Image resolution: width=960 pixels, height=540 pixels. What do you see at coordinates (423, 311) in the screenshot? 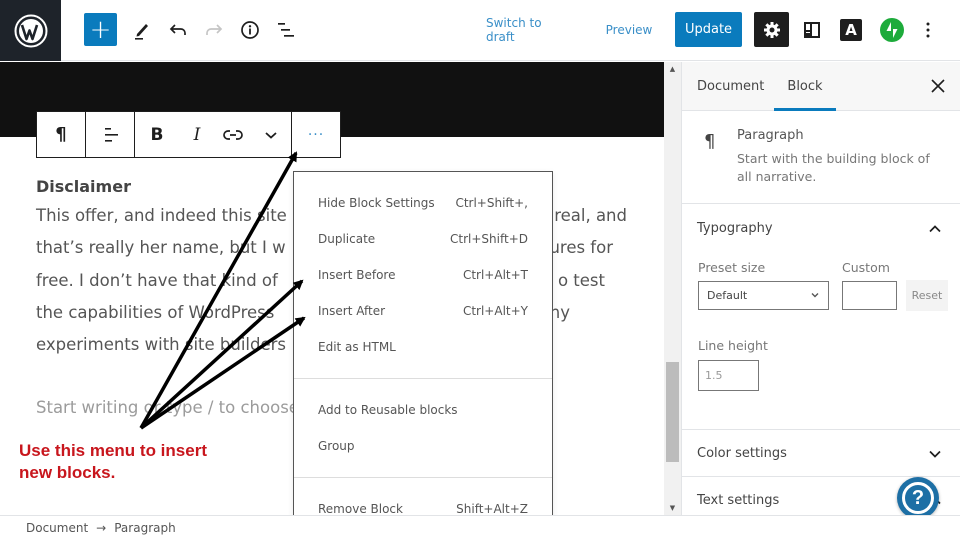
I see `menu-item-insert-after: Insert After Ctrl+Alt+Y` at bounding box center [423, 311].